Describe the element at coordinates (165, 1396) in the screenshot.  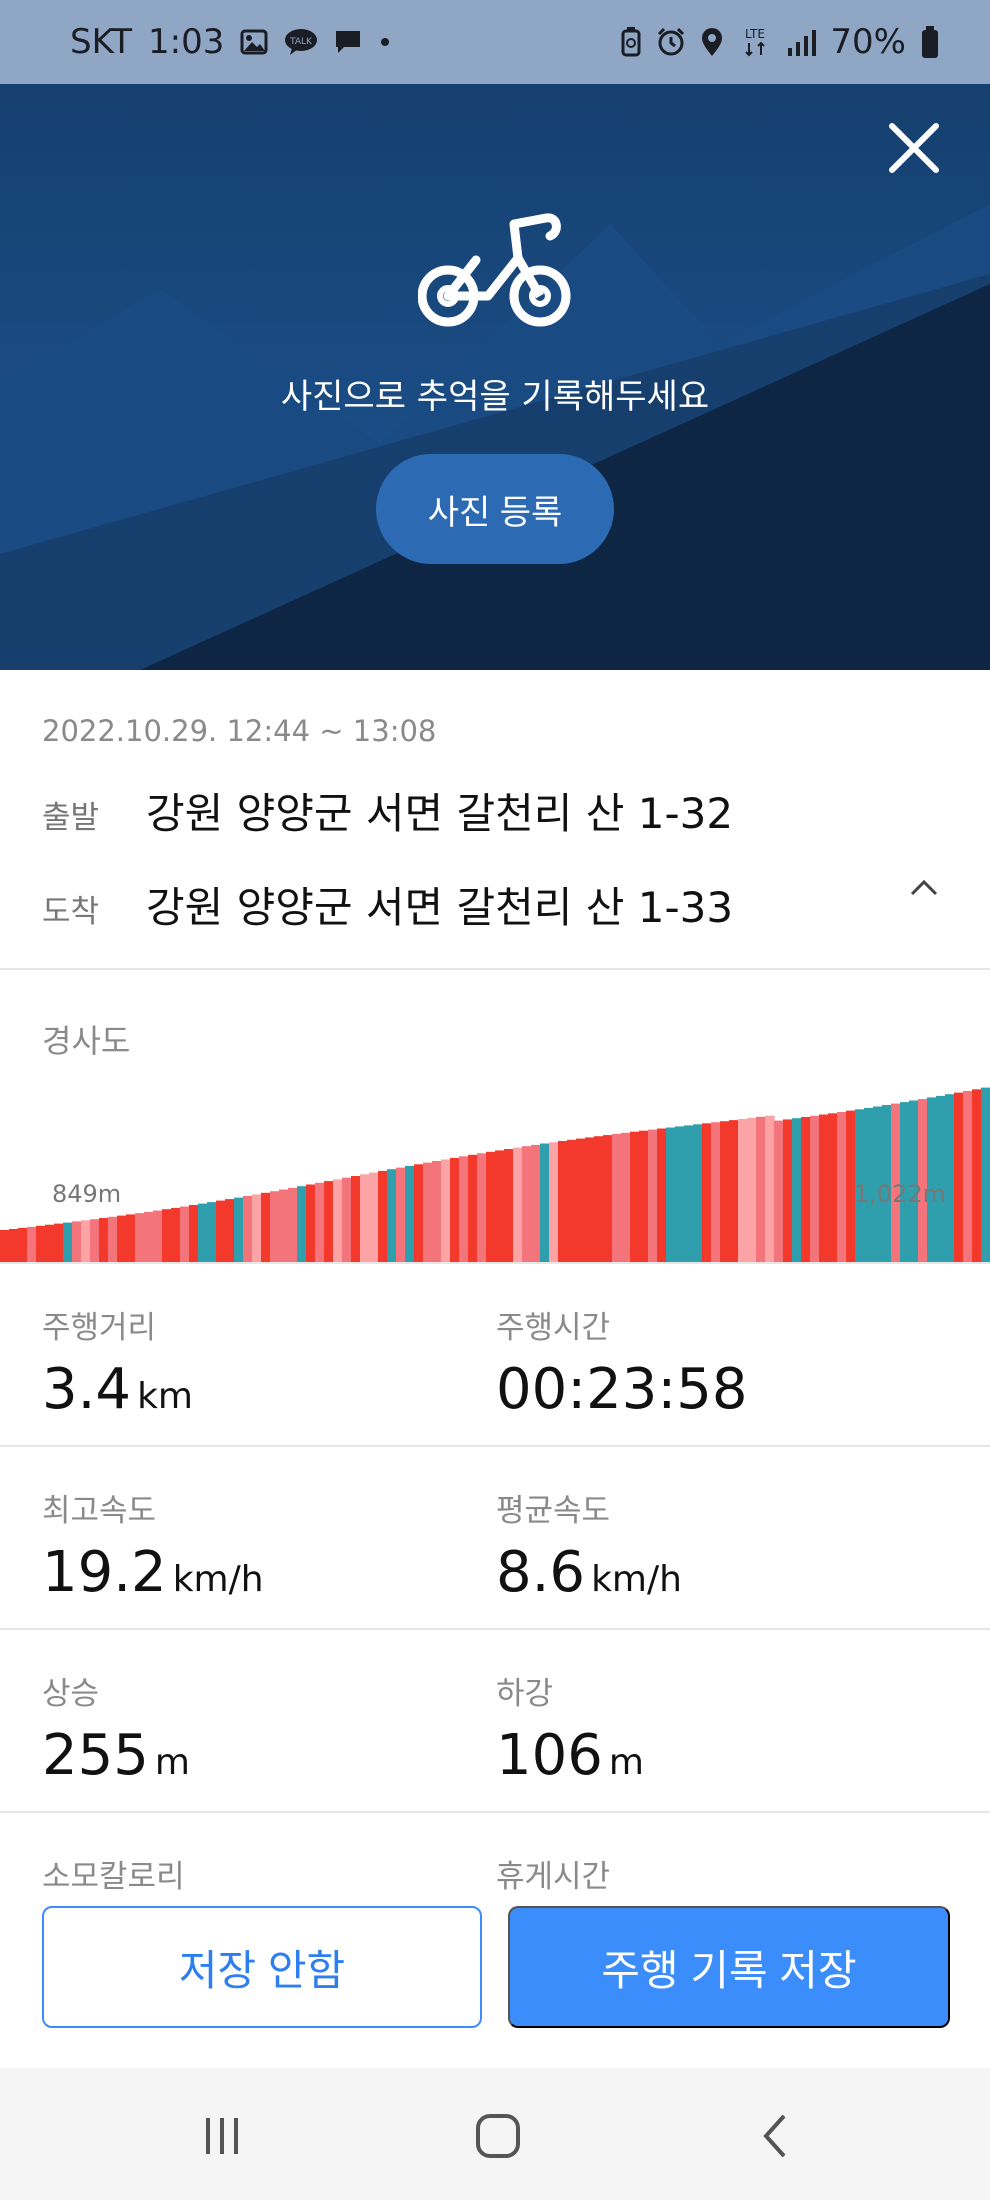
I see `stat-unit: km` at that location.